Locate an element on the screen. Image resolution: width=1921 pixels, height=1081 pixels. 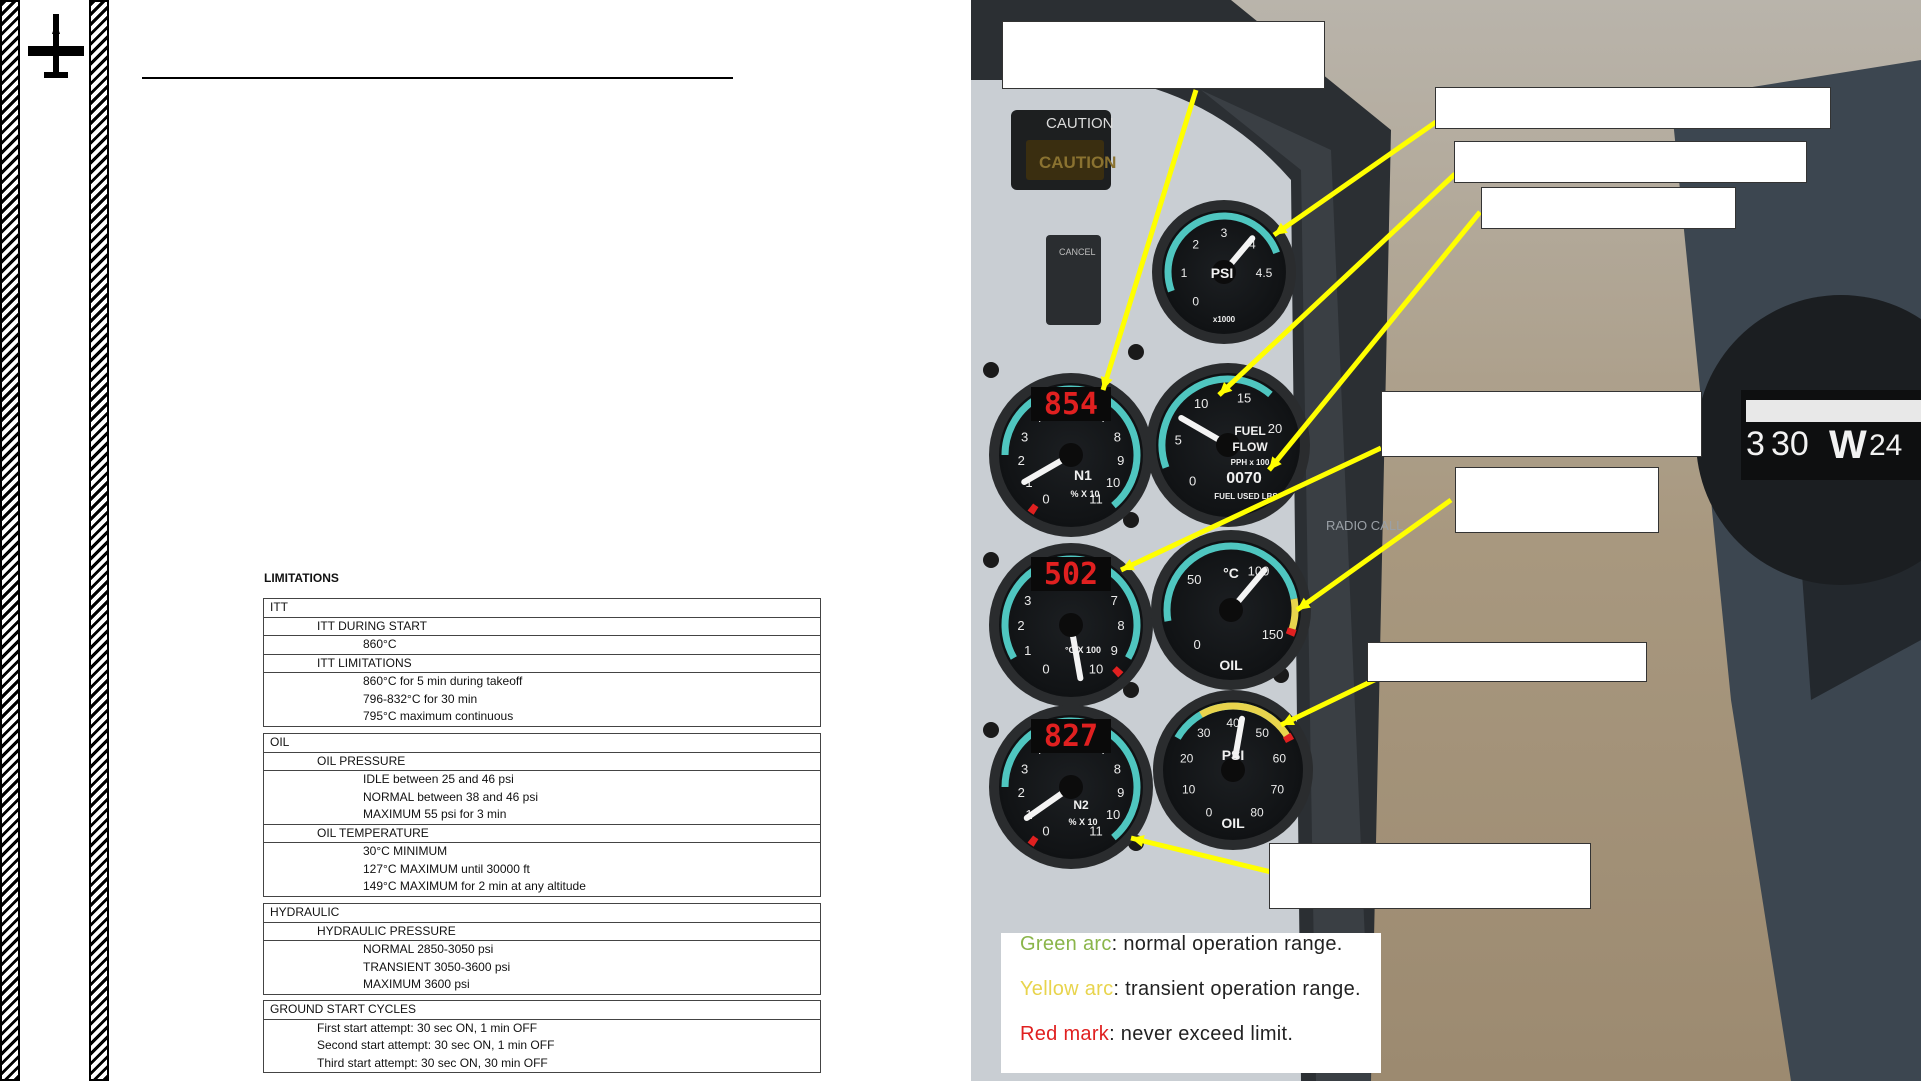
limitations-value: TRANSIENT 3050-3600 psi is located at coordinates (437, 966).